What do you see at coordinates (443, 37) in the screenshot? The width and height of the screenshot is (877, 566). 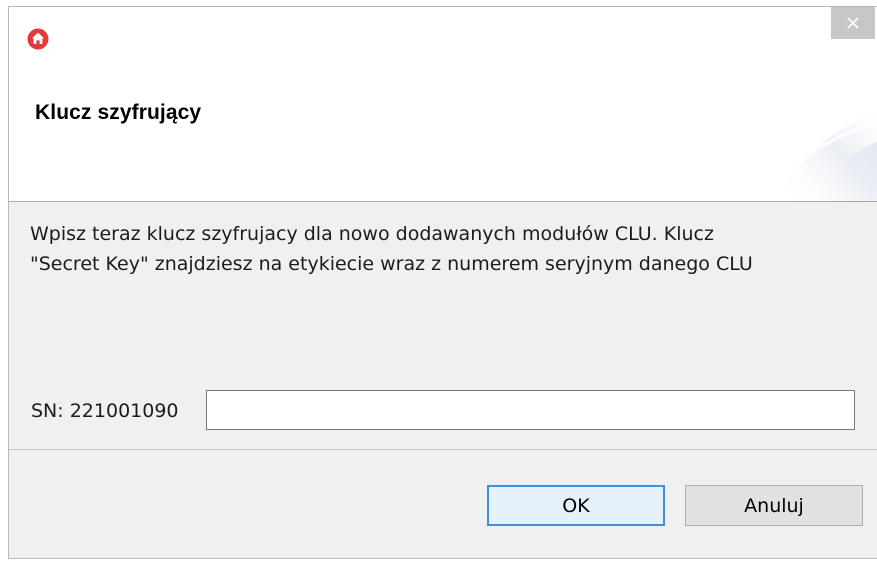 I see `title-bar` at bounding box center [443, 37].